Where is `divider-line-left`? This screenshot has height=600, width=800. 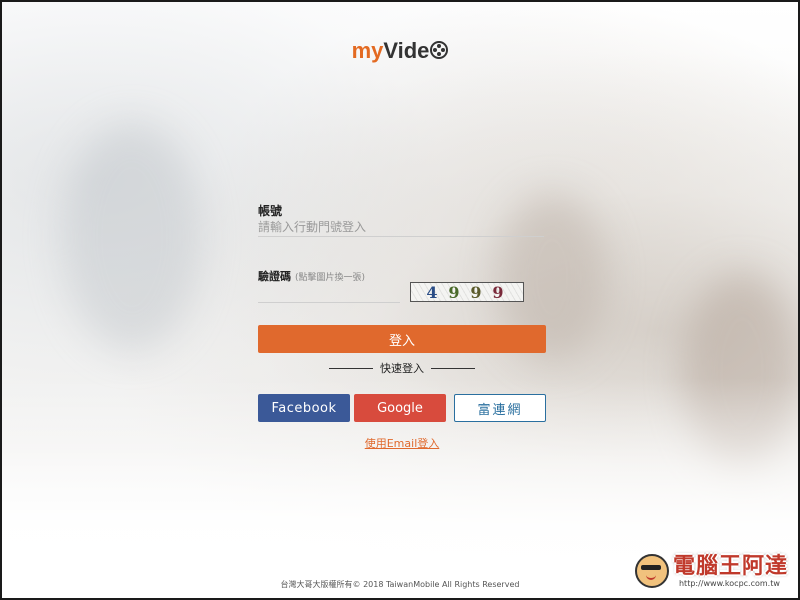 divider-line-left is located at coordinates (351, 368).